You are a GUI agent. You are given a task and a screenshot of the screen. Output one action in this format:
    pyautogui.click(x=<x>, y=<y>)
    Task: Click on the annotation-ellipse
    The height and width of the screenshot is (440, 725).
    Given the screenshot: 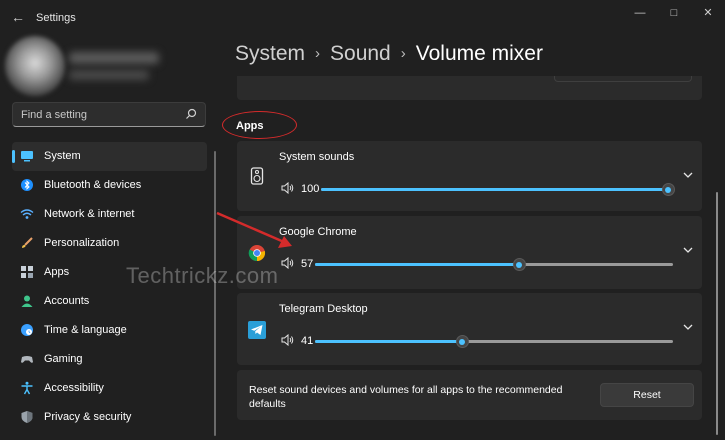 What is the action you would take?
    pyautogui.click(x=259, y=125)
    